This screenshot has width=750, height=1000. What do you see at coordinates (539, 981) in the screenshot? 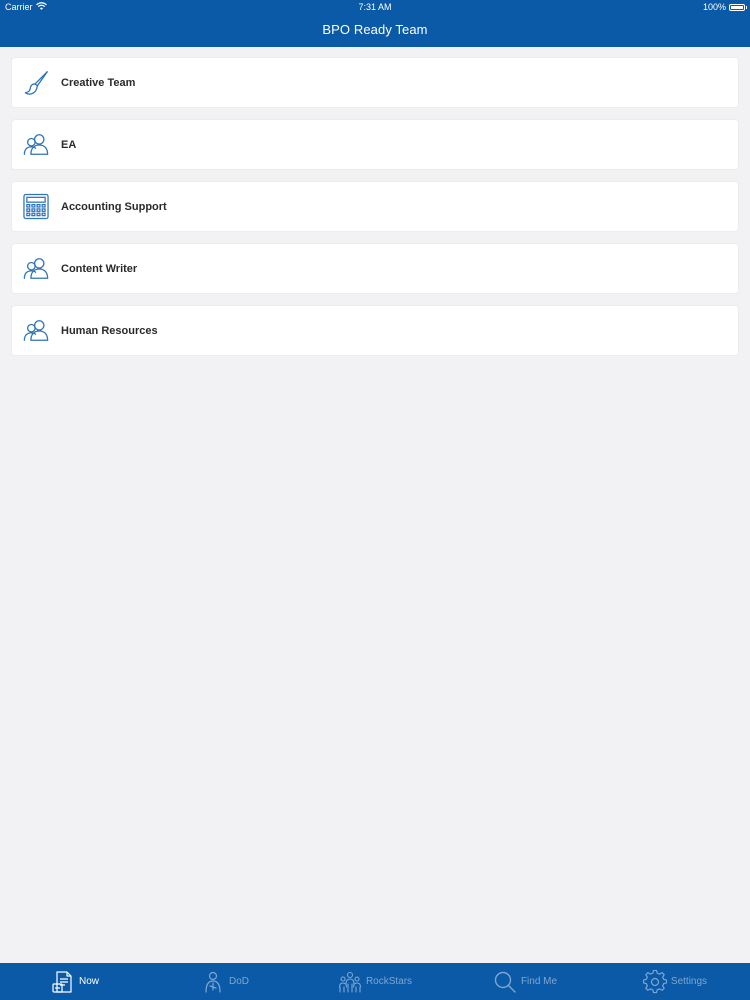
I see `tab-label: Find Me` at bounding box center [539, 981].